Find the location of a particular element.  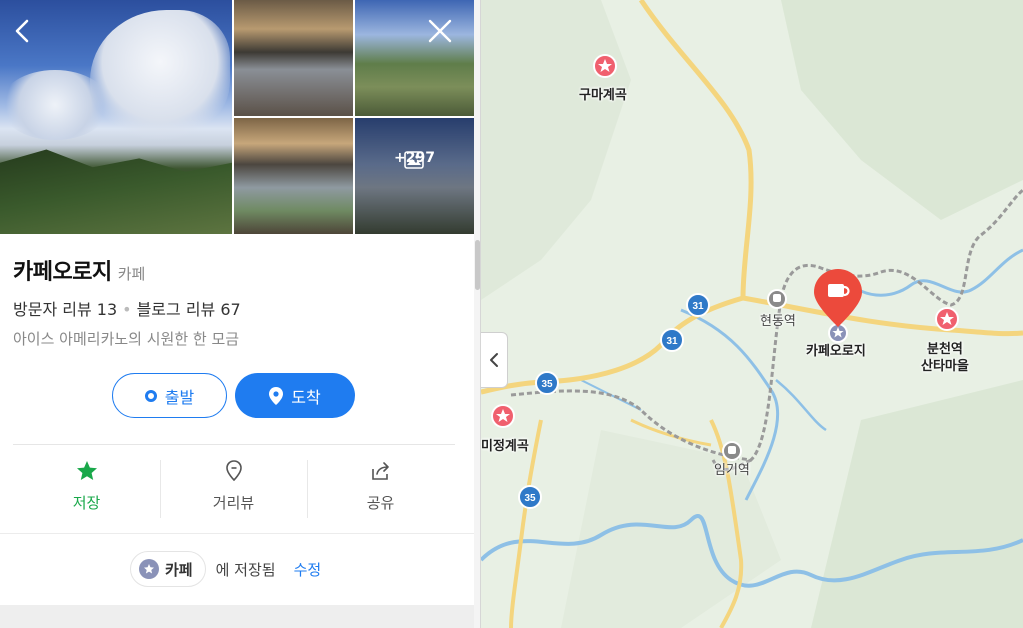

start-button: 출발 is located at coordinates (169, 395).